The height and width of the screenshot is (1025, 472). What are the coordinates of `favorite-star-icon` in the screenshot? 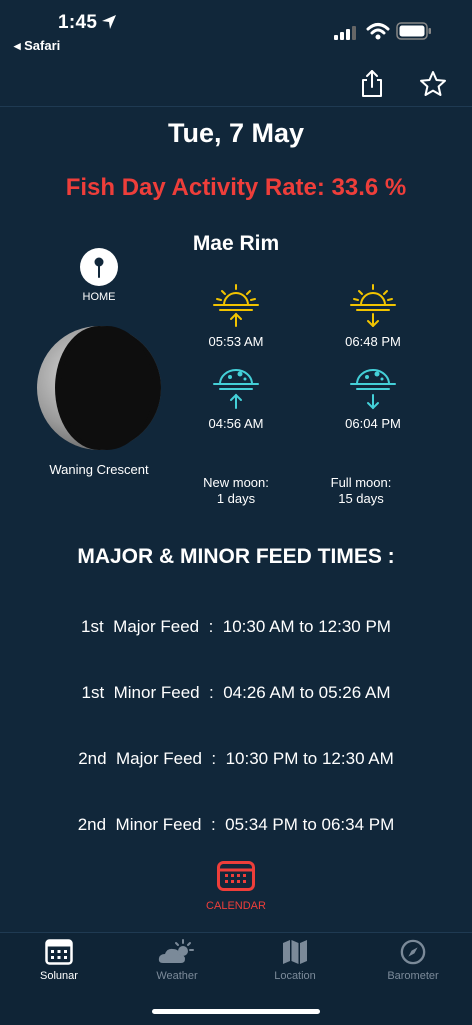 It's located at (433, 84).